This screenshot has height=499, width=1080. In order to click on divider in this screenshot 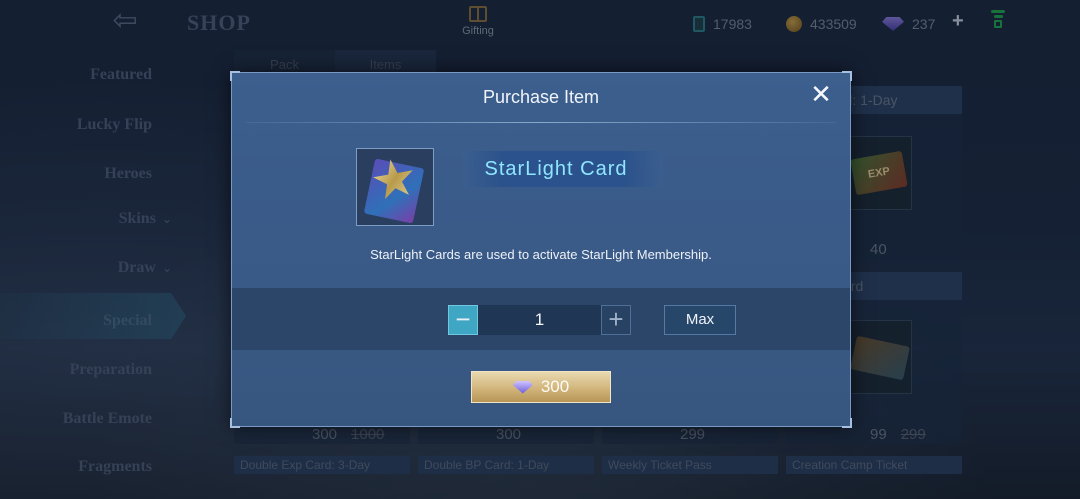, I will do `click(541, 122)`.